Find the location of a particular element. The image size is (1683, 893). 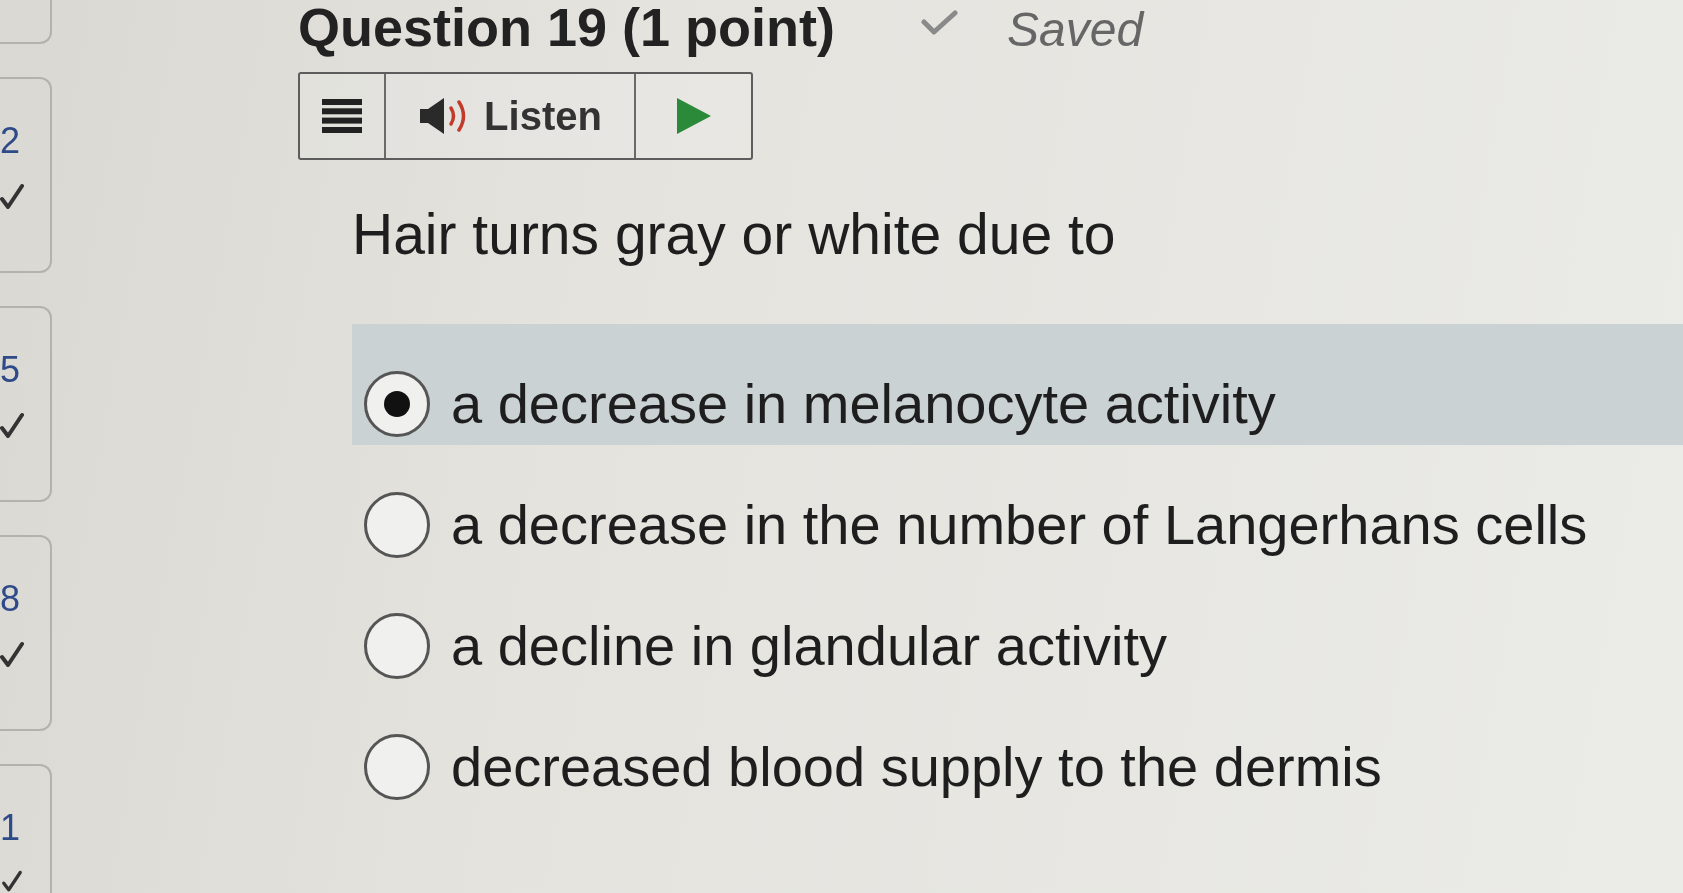

question-card: 8 is located at coordinates (26, 633).